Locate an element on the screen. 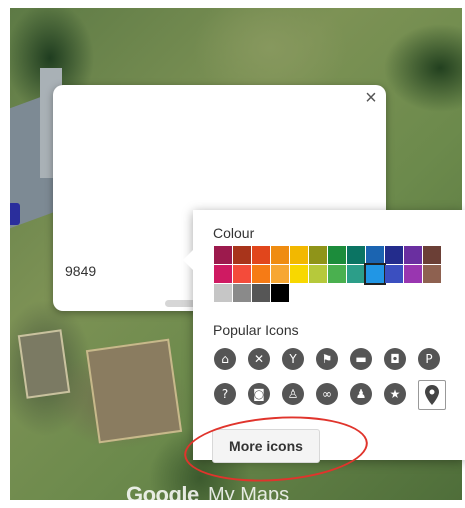 Image resolution: width=465 pixels, height=508 pixels. colour-label: Colour is located at coordinates (234, 233).